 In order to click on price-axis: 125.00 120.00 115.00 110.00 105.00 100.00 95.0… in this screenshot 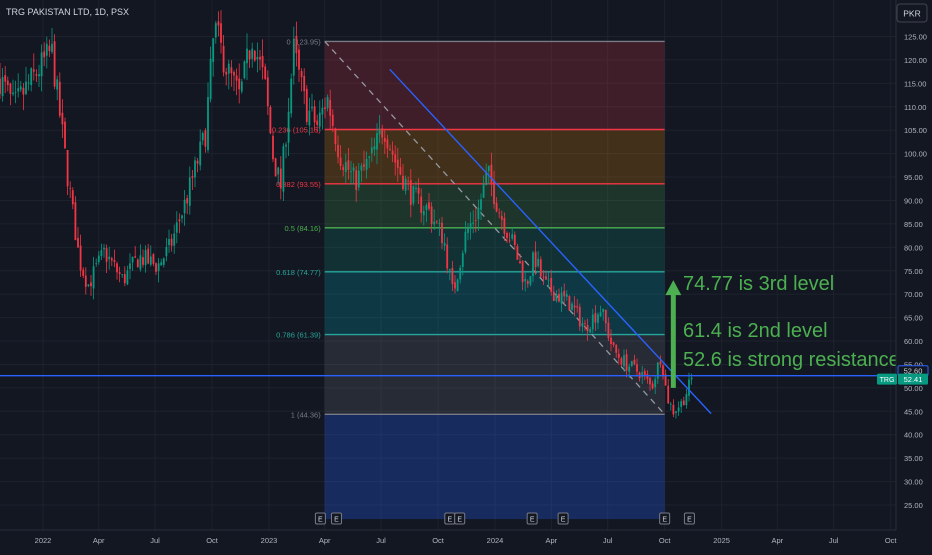, I will do `click(904, 275)`.